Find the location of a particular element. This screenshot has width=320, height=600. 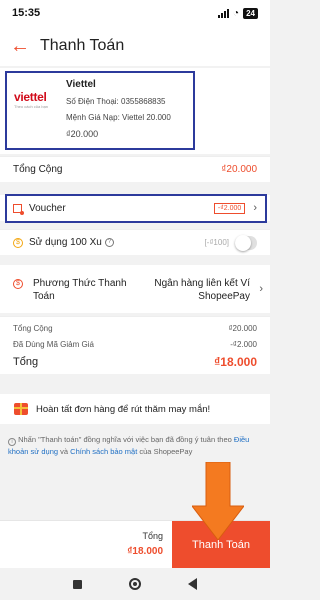

xu-toggle is located at coordinates (246, 242).